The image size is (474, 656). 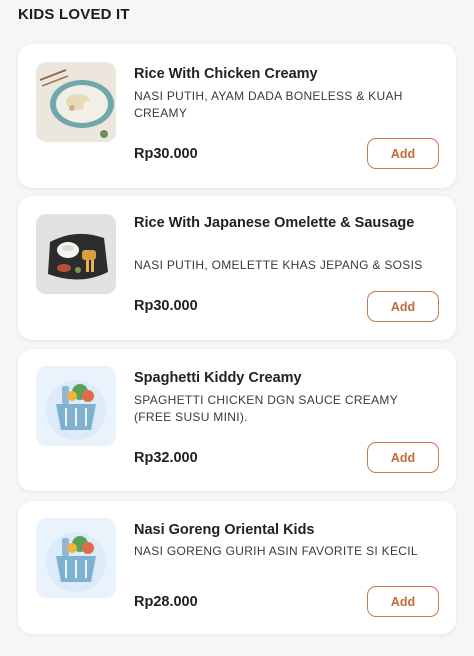 What do you see at coordinates (76, 102) in the screenshot?
I see `creamy-chicken-rice-plate-icon` at bounding box center [76, 102].